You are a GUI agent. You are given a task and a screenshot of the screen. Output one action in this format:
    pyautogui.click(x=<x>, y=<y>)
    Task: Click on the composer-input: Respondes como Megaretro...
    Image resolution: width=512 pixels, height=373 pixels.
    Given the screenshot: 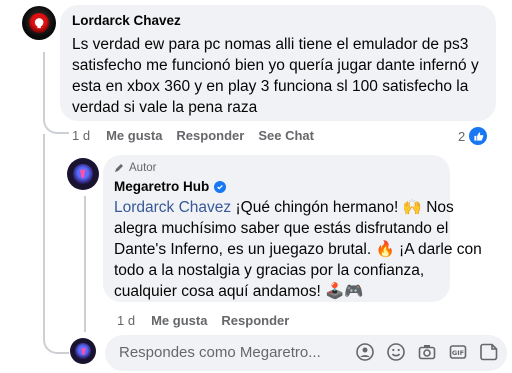 What is the action you would take?
    pyautogui.click(x=220, y=352)
    